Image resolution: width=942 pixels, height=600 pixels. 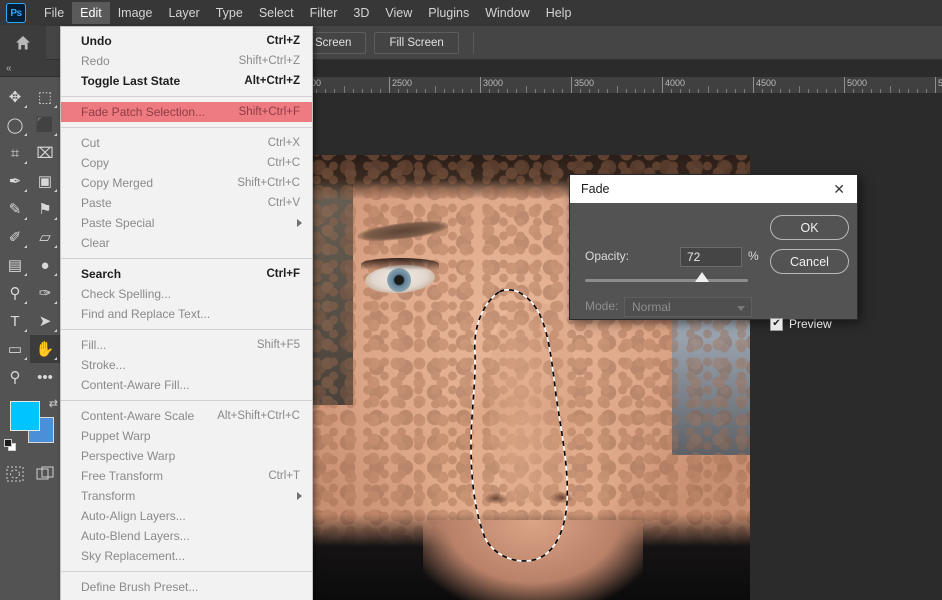 What do you see at coordinates (809, 261) in the screenshot?
I see `cancel-button: Cancel` at bounding box center [809, 261].